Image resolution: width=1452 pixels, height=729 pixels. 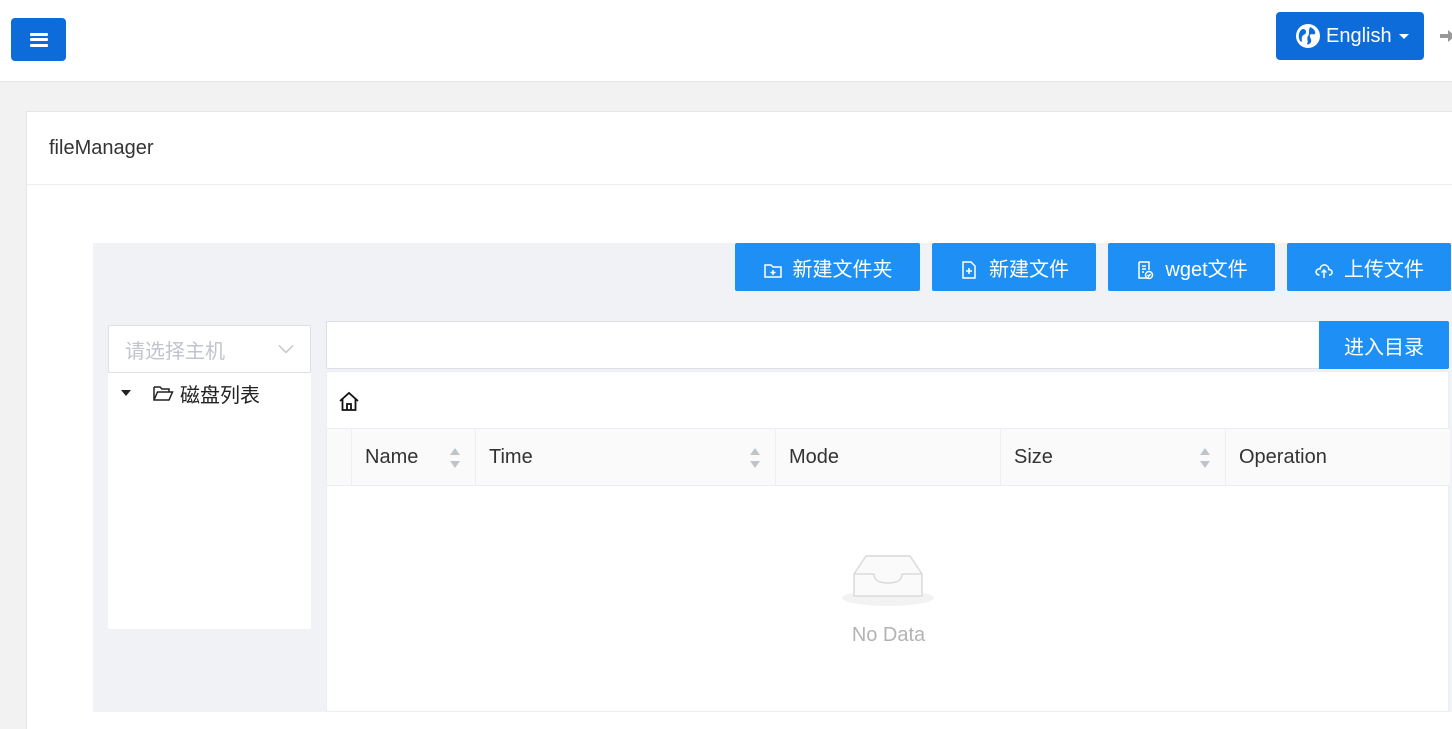 I want to click on home-icon, so click(x=349, y=402).